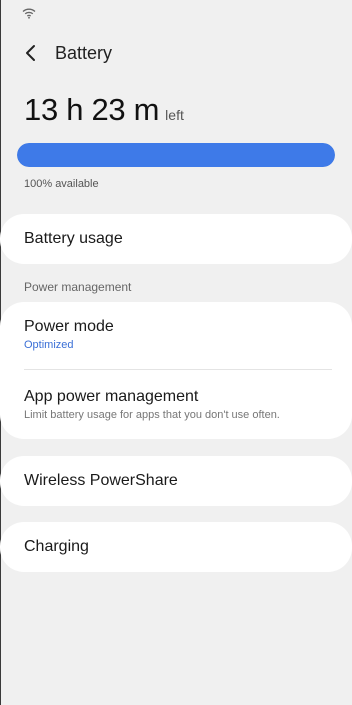 The image size is (352, 705). Describe the element at coordinates (61, 184) in the screenshot. I see `battery-available-text: 100% available` at that location.